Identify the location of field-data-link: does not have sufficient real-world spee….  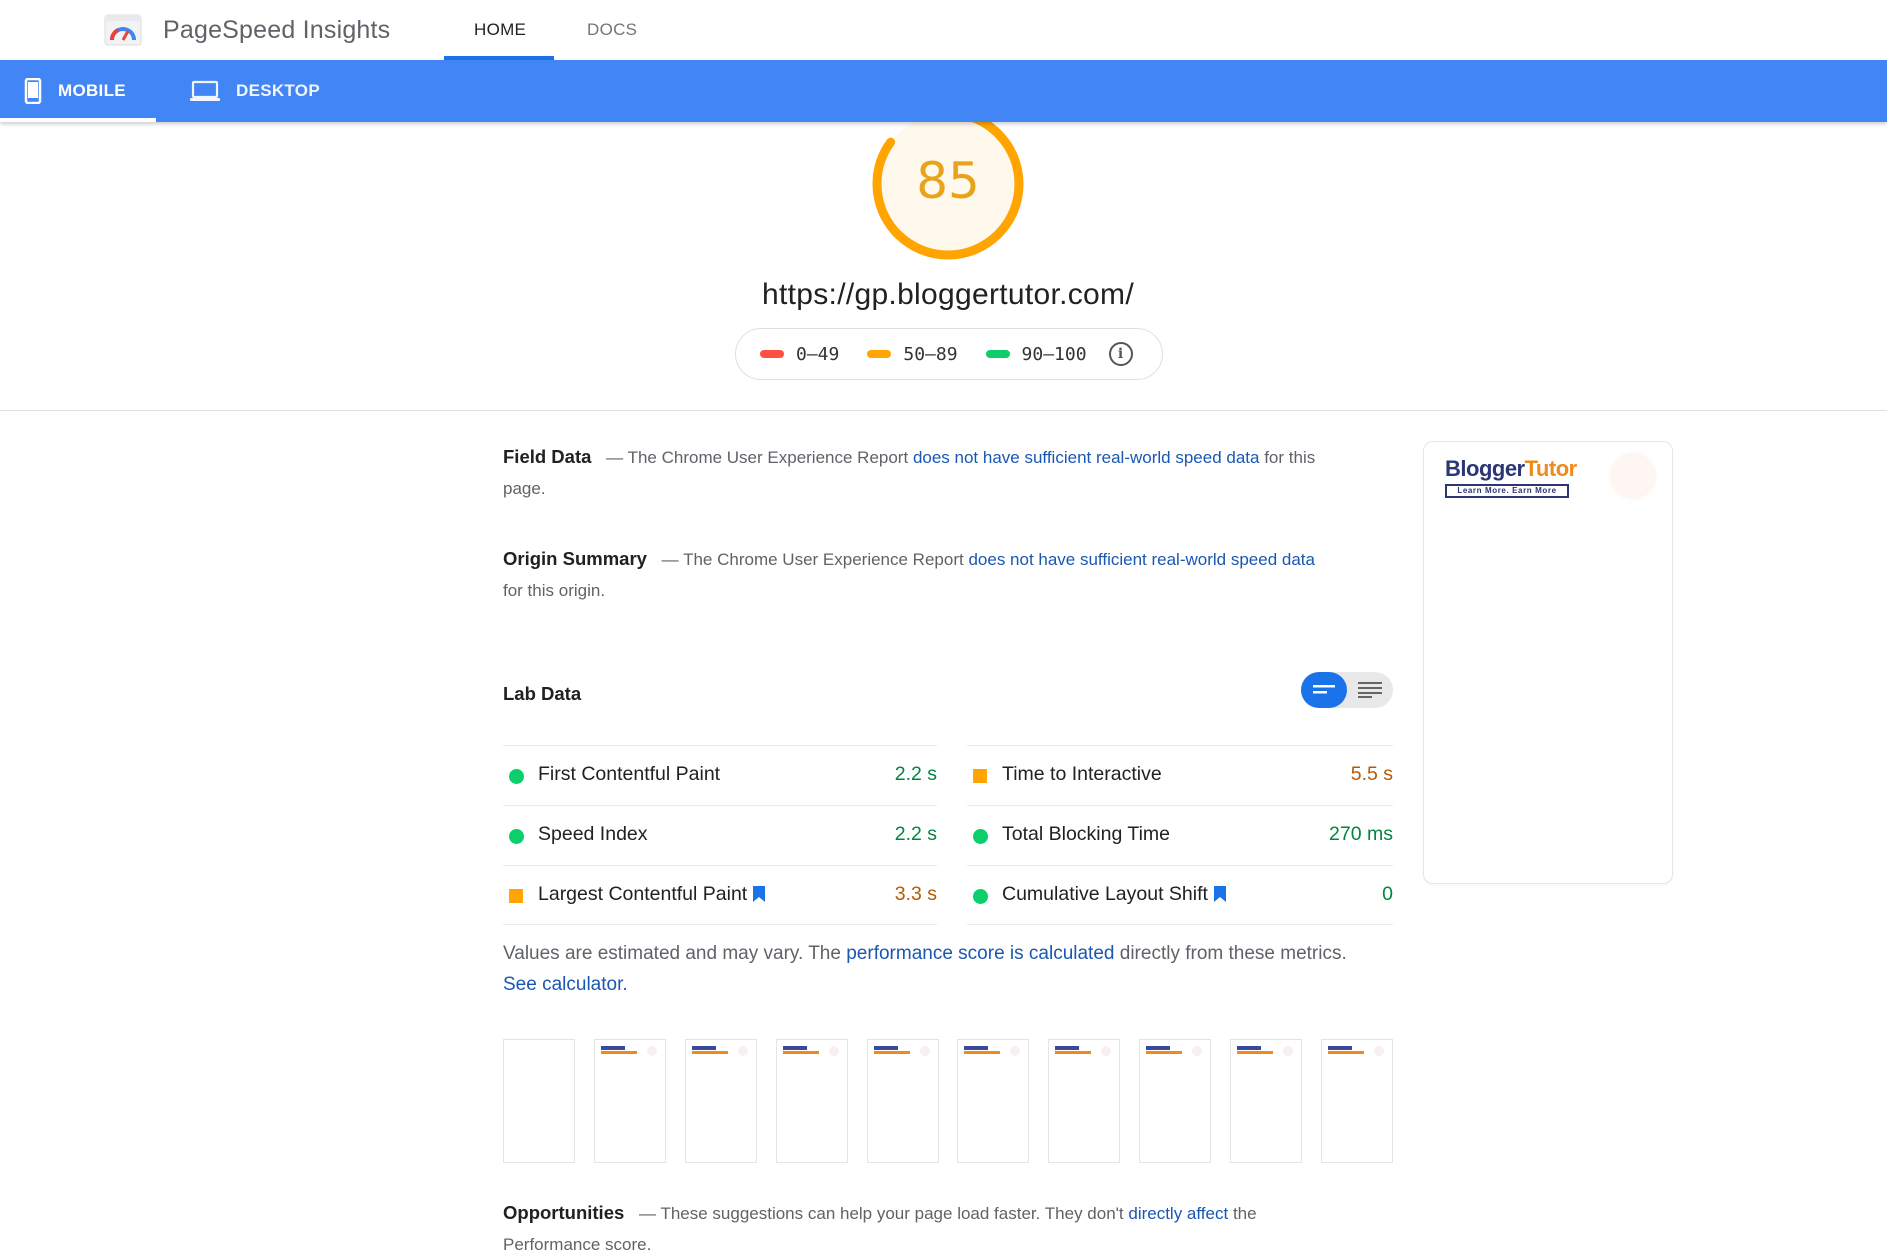
(1086, 457).